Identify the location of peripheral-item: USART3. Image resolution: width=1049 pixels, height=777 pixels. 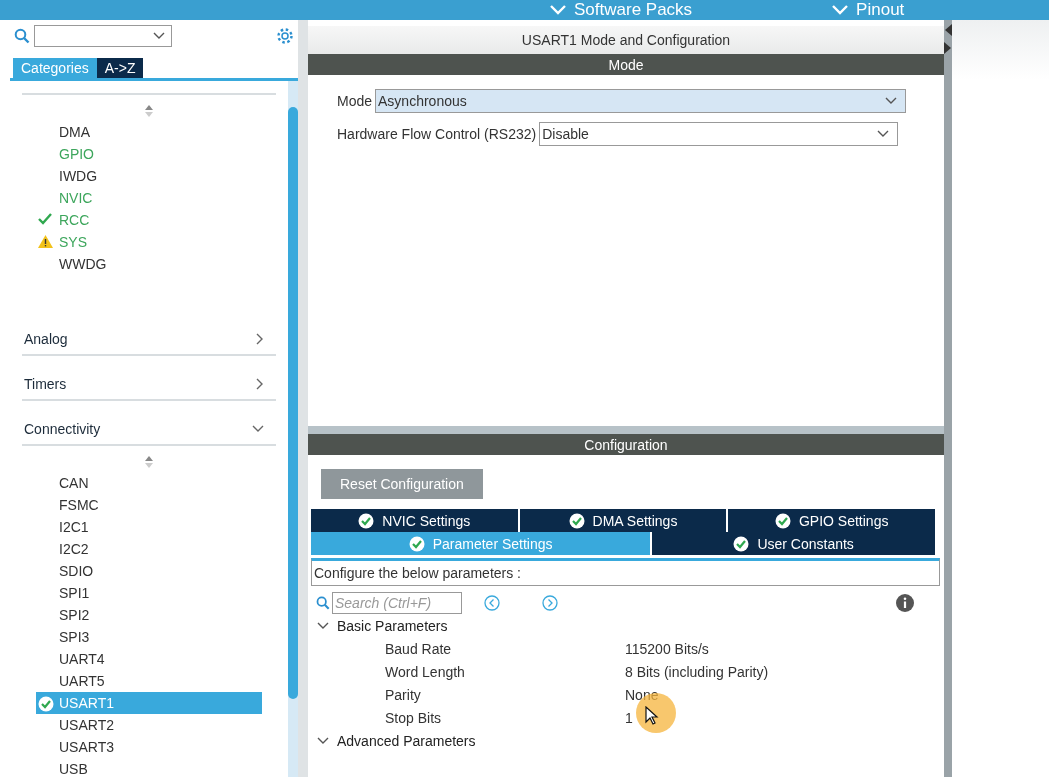
(149, 747).